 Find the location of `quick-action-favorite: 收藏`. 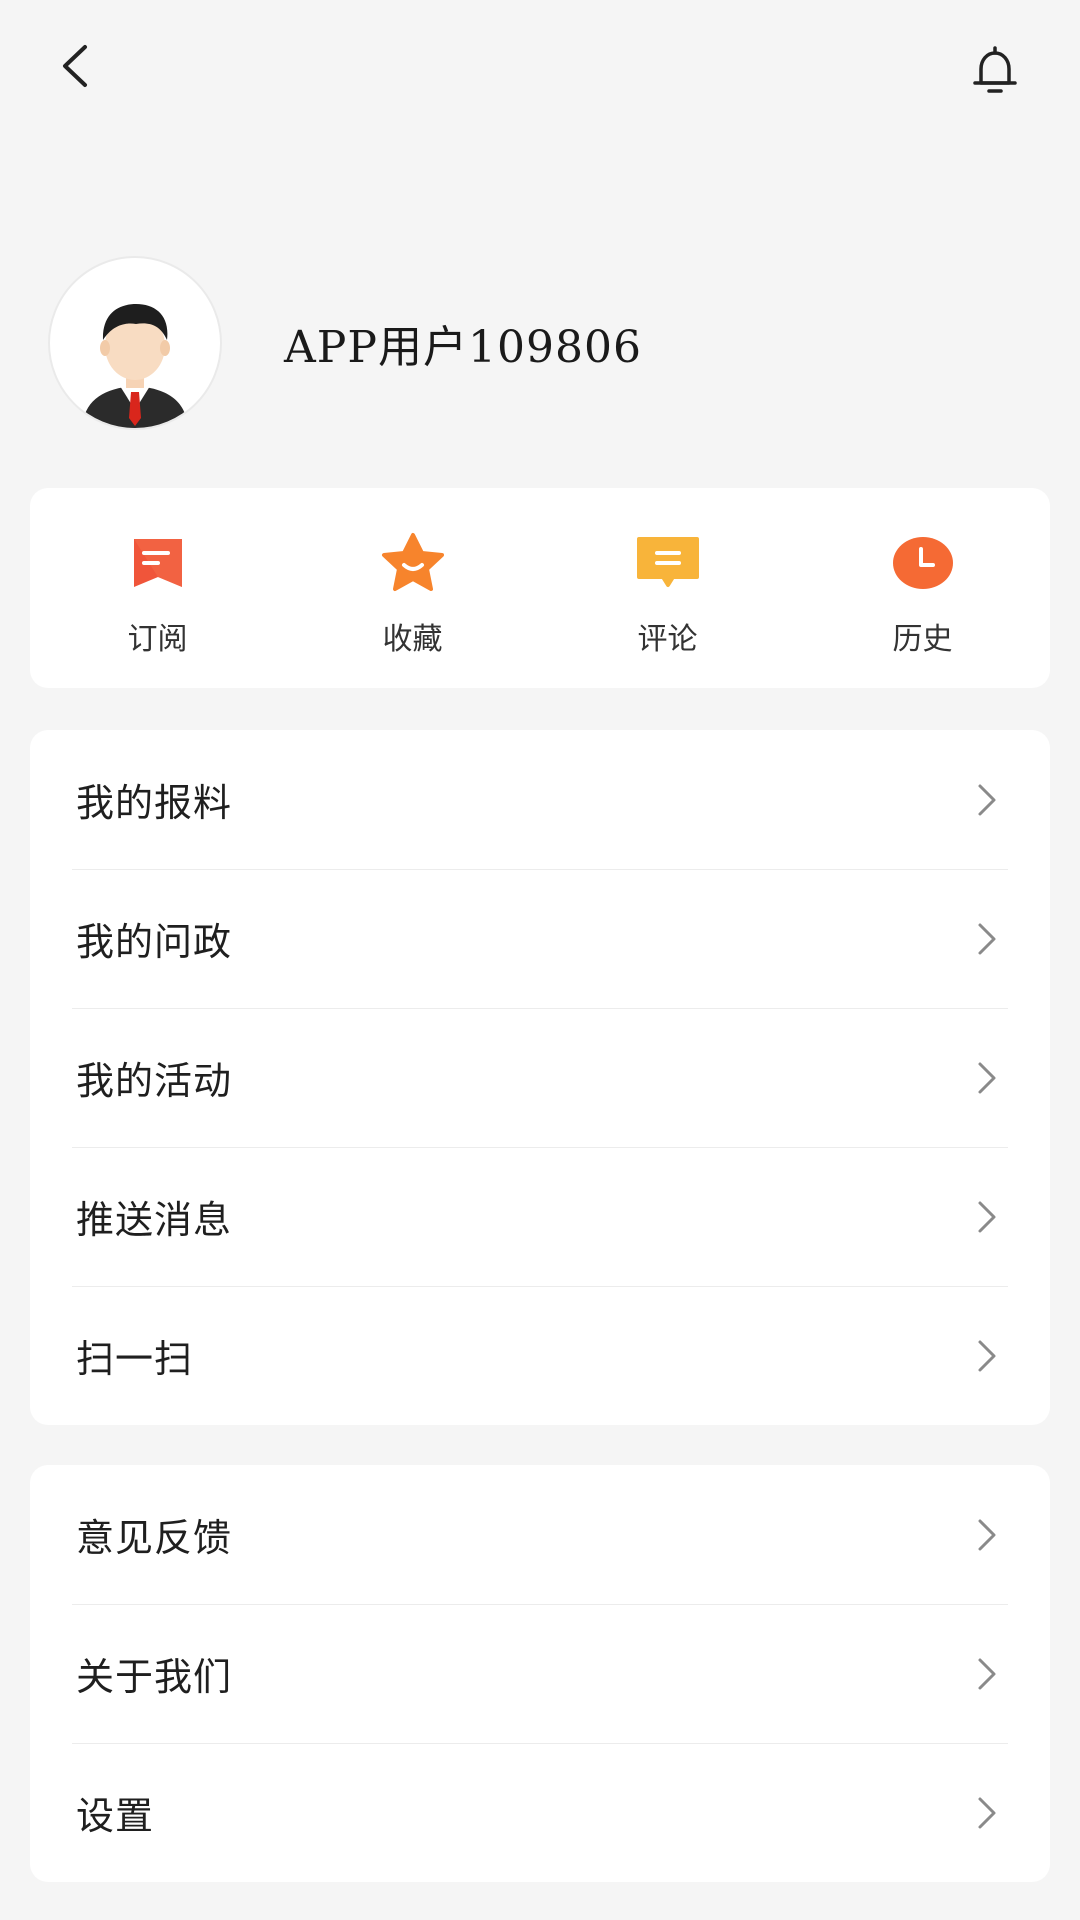

quick-action-favorite: 收藏 is located at coordinates (412, 588).